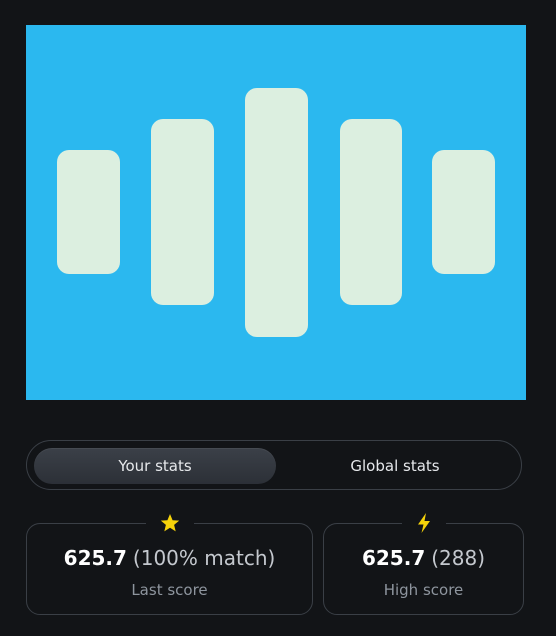  I want to click on last-score-card: 625.7 (100% match) Last score, so click(169, 563).